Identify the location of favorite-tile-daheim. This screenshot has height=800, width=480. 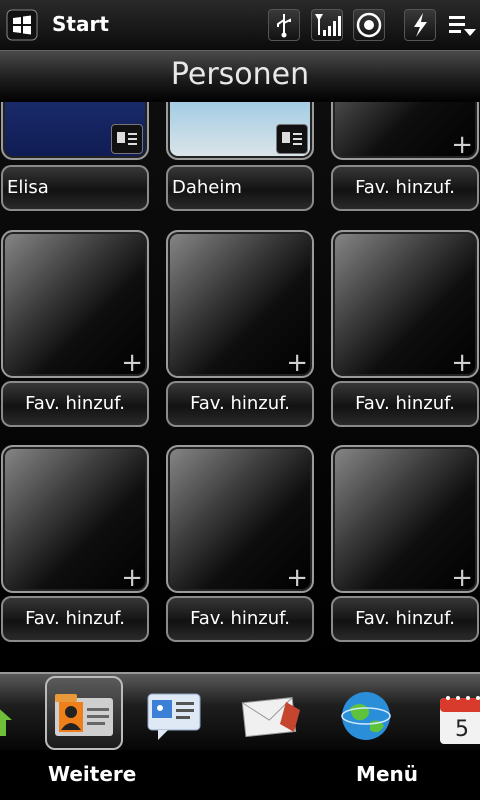
(240, 131).